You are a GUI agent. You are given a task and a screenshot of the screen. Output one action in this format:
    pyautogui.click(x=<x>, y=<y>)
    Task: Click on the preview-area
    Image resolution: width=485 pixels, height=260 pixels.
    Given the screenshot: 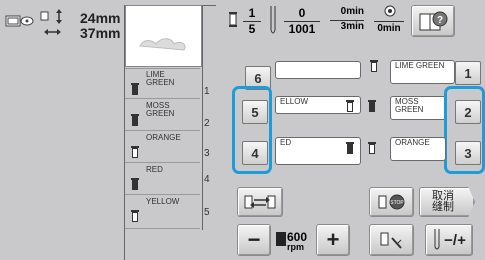 What is the action you would take?
    pyautogui.click(x=163, y=36)
    